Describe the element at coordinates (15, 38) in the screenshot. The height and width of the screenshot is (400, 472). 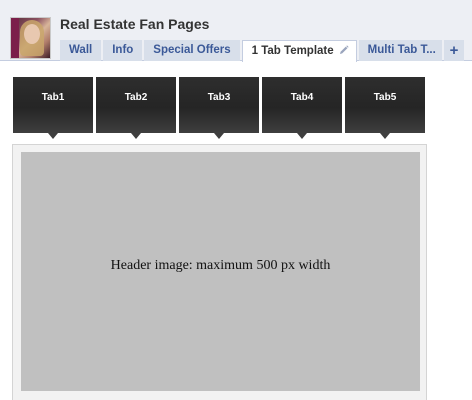
I see `avatar-strip` at that location.